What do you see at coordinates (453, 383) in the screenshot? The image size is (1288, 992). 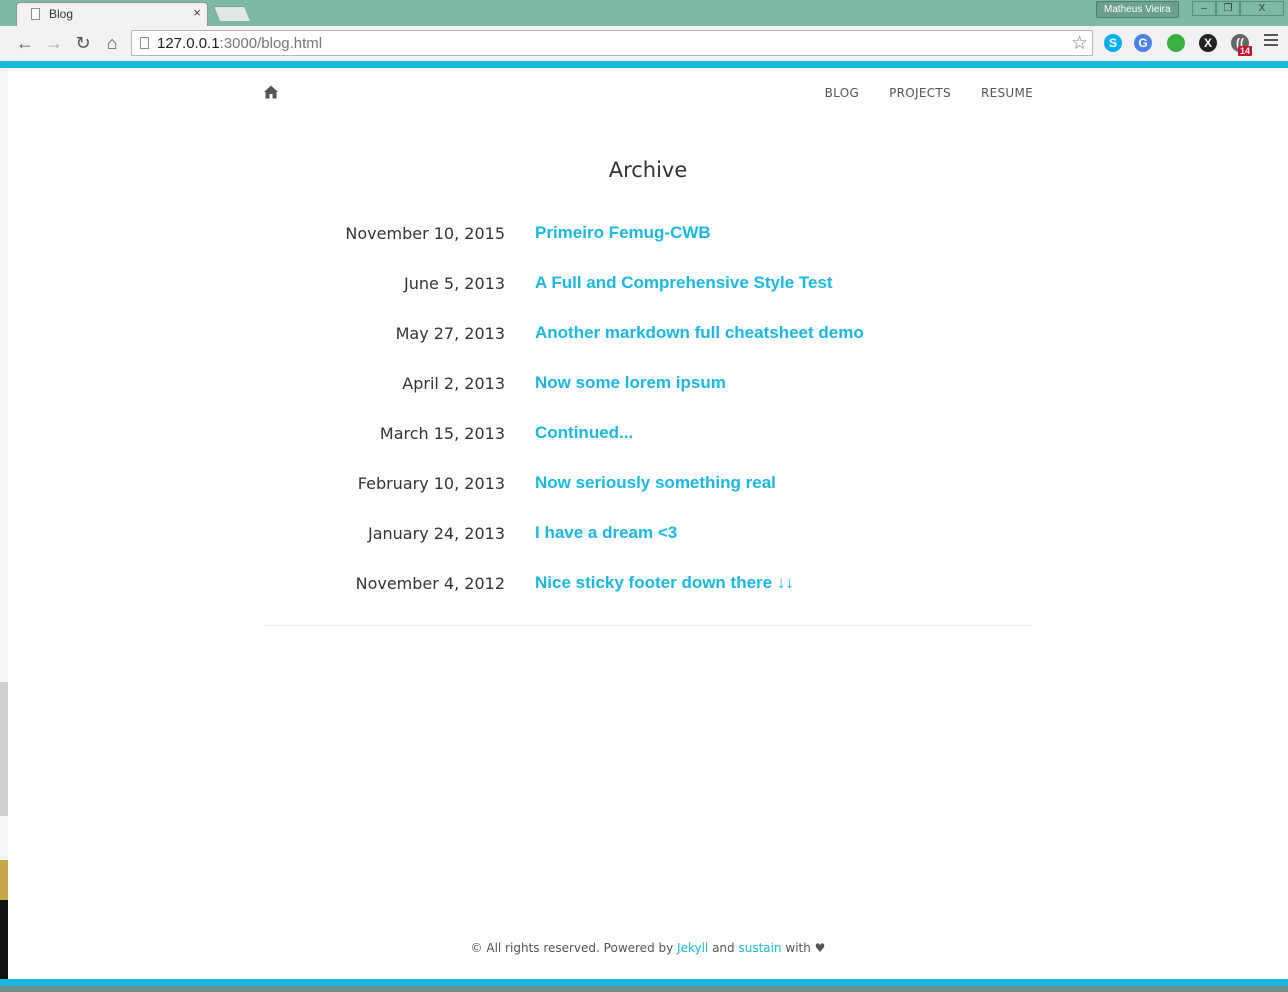 I see `post-date: April 2, 2013` at bounding box center [453, 383].